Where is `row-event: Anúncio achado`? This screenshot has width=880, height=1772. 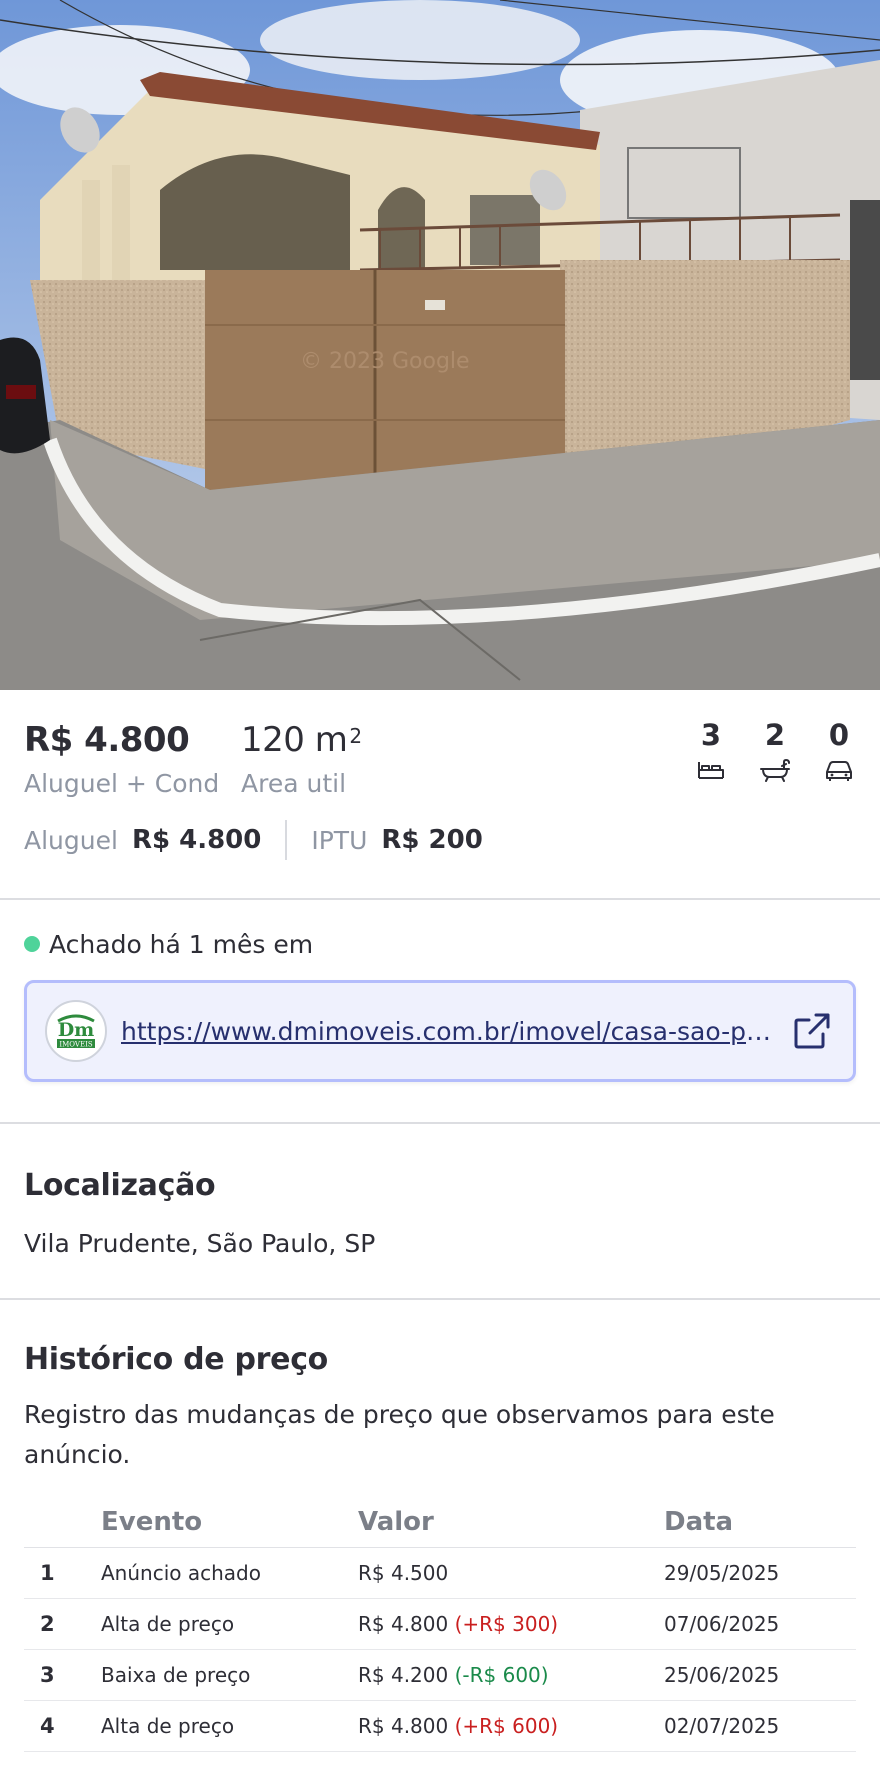 row-event: Anúncio achado is located at coordinates (229, 1573).